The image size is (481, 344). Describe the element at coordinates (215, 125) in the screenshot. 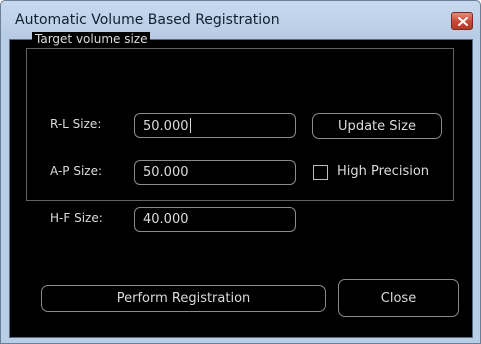

I see `rl-size-input: 50.000` at that location.